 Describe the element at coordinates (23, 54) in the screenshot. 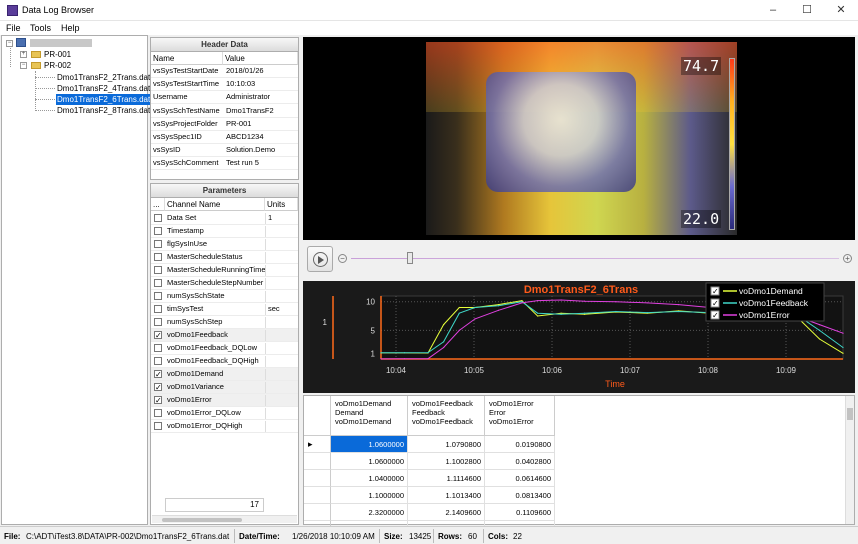

I see `expand-toggle-pr001: +` at that location.